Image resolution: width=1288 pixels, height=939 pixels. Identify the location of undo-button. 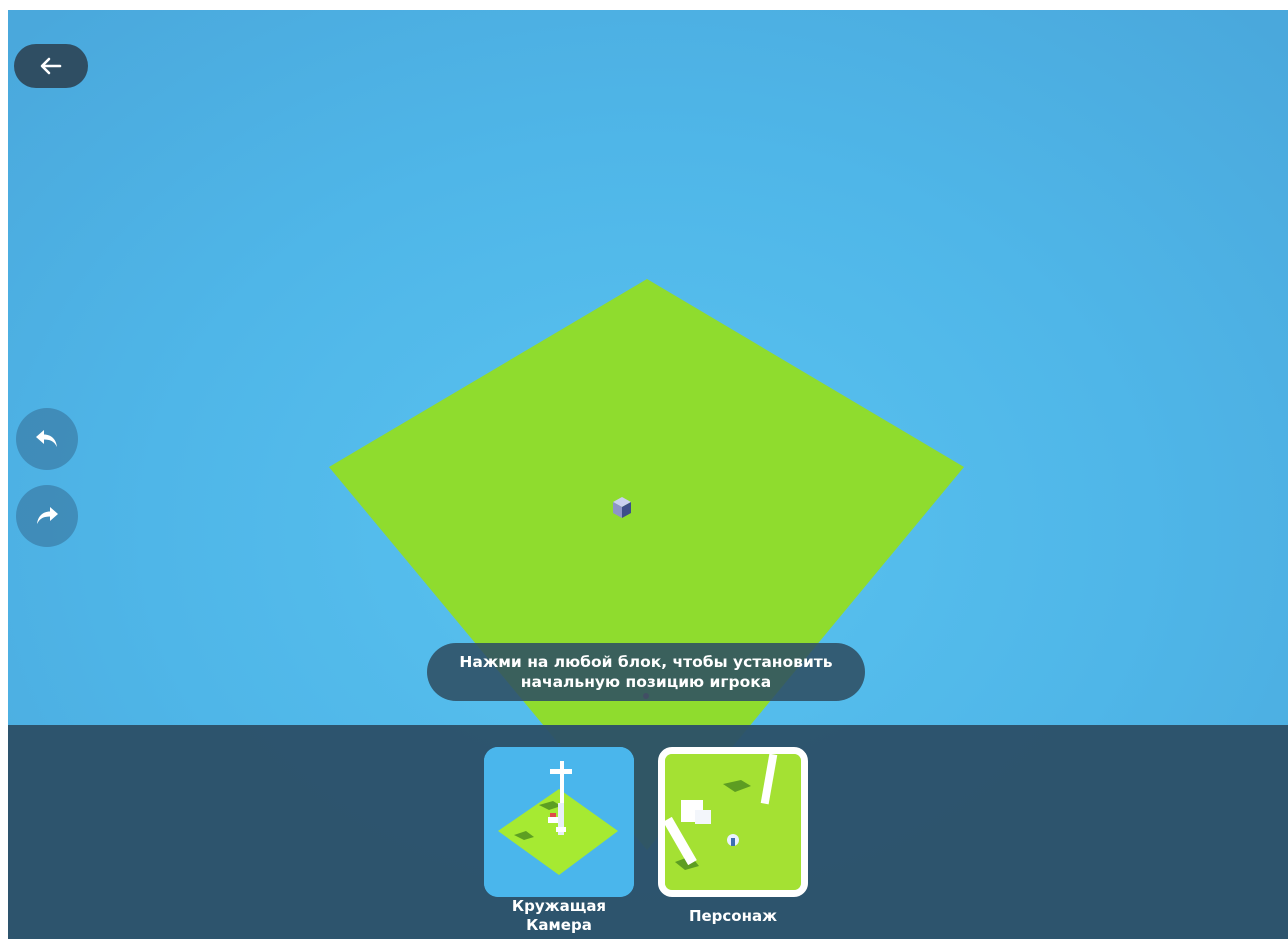
(47, 439).